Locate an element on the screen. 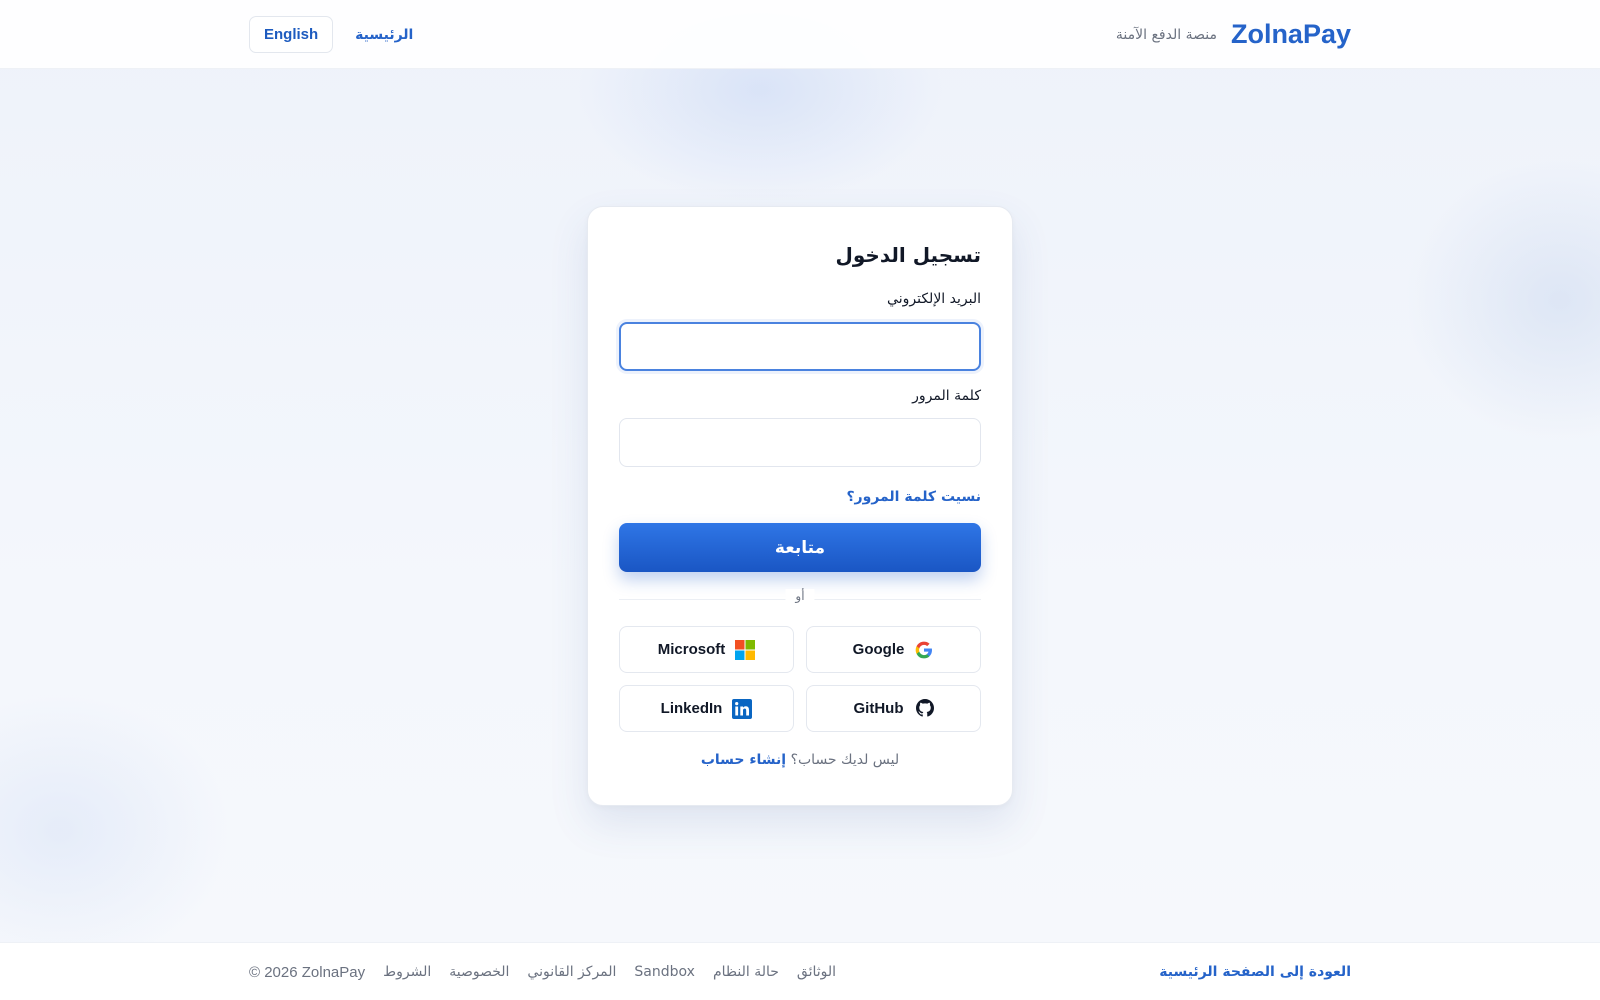 The width and height of the screenshot is (1600, 1000). footer-link-legal: المركز القانوني is located at coordinates (571, 972).